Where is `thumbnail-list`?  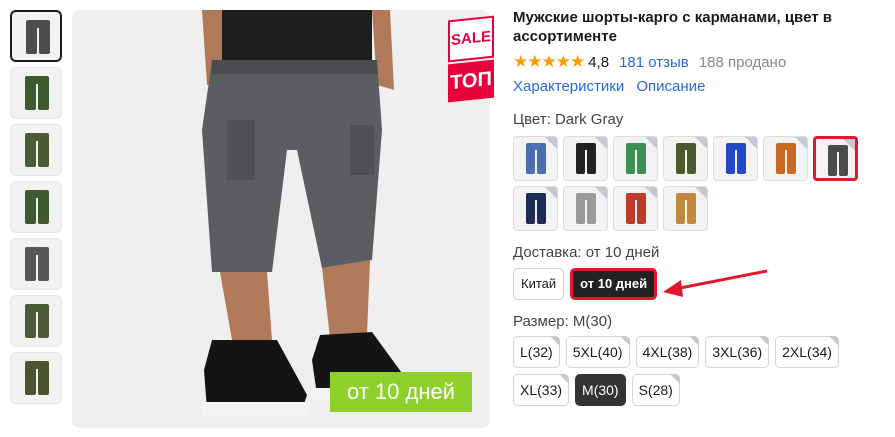 thumbnail-list is located at coordinates (36, 209).